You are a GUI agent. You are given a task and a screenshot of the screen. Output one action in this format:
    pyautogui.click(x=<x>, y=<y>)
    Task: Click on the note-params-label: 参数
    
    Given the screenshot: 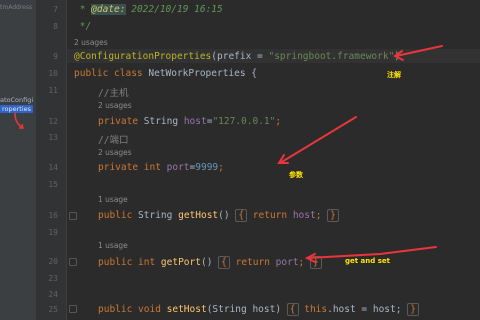 What is the action you would take?
    pyautogui.click(x=296, y=175)
    